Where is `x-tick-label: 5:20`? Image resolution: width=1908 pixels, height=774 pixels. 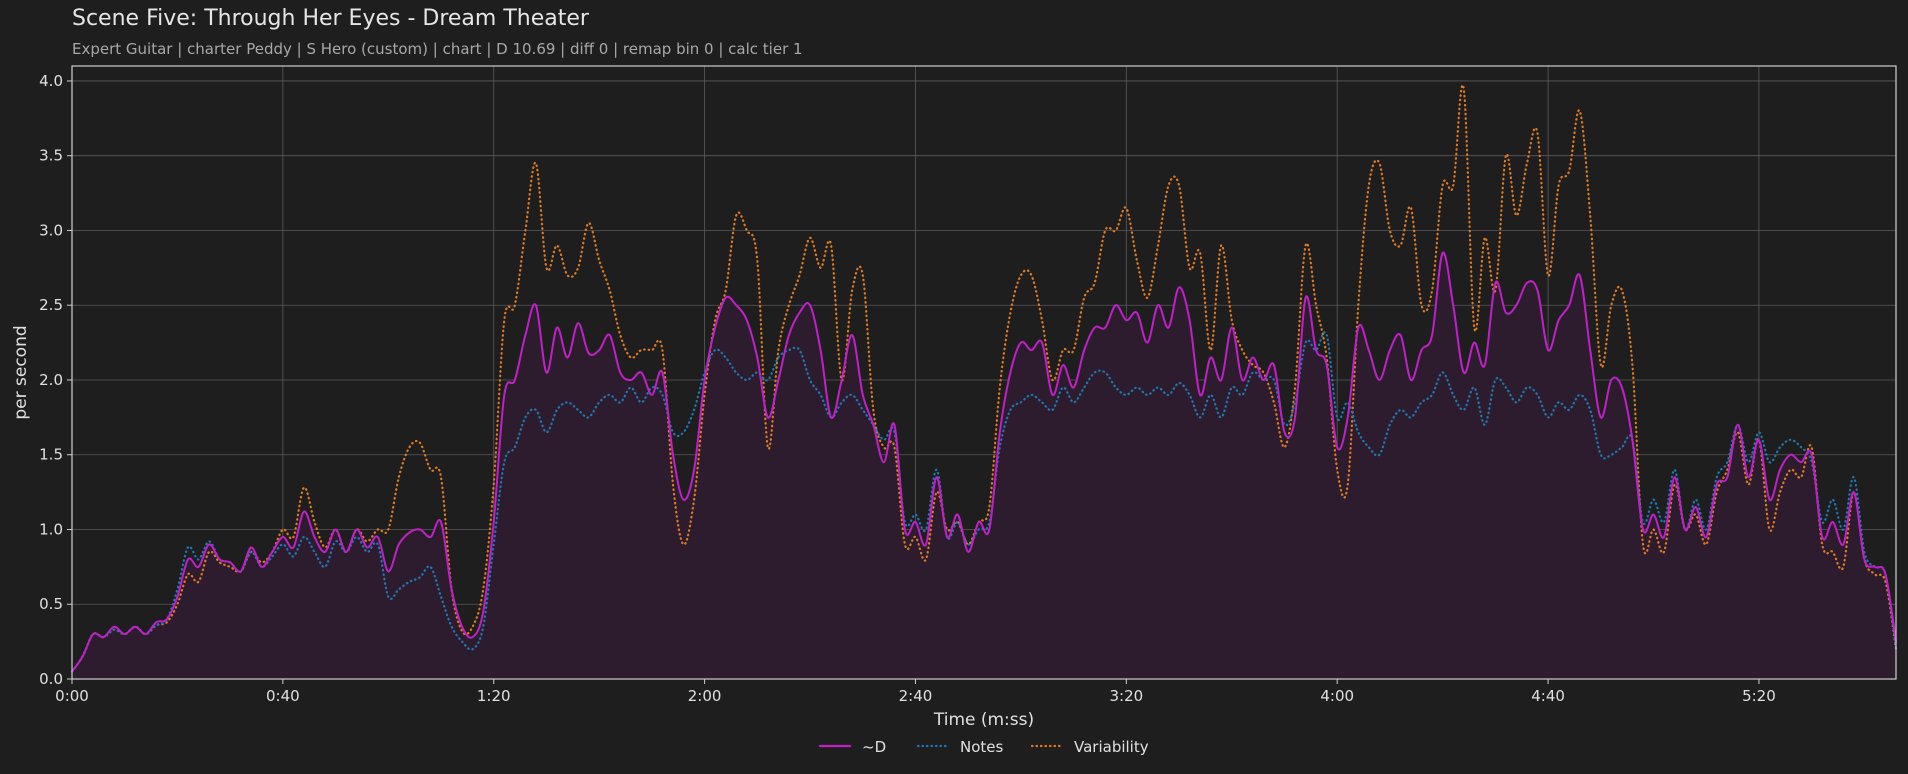 x-tick-label: 5:20 is located at coordinates (1759, 696).